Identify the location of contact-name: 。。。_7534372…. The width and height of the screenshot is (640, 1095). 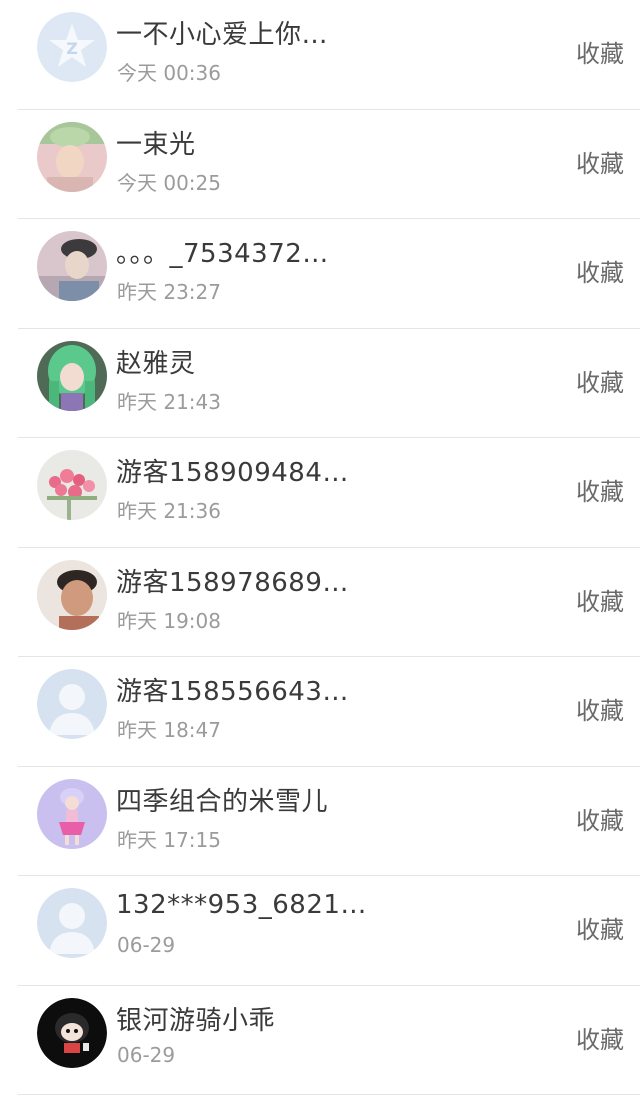
(222, 251).